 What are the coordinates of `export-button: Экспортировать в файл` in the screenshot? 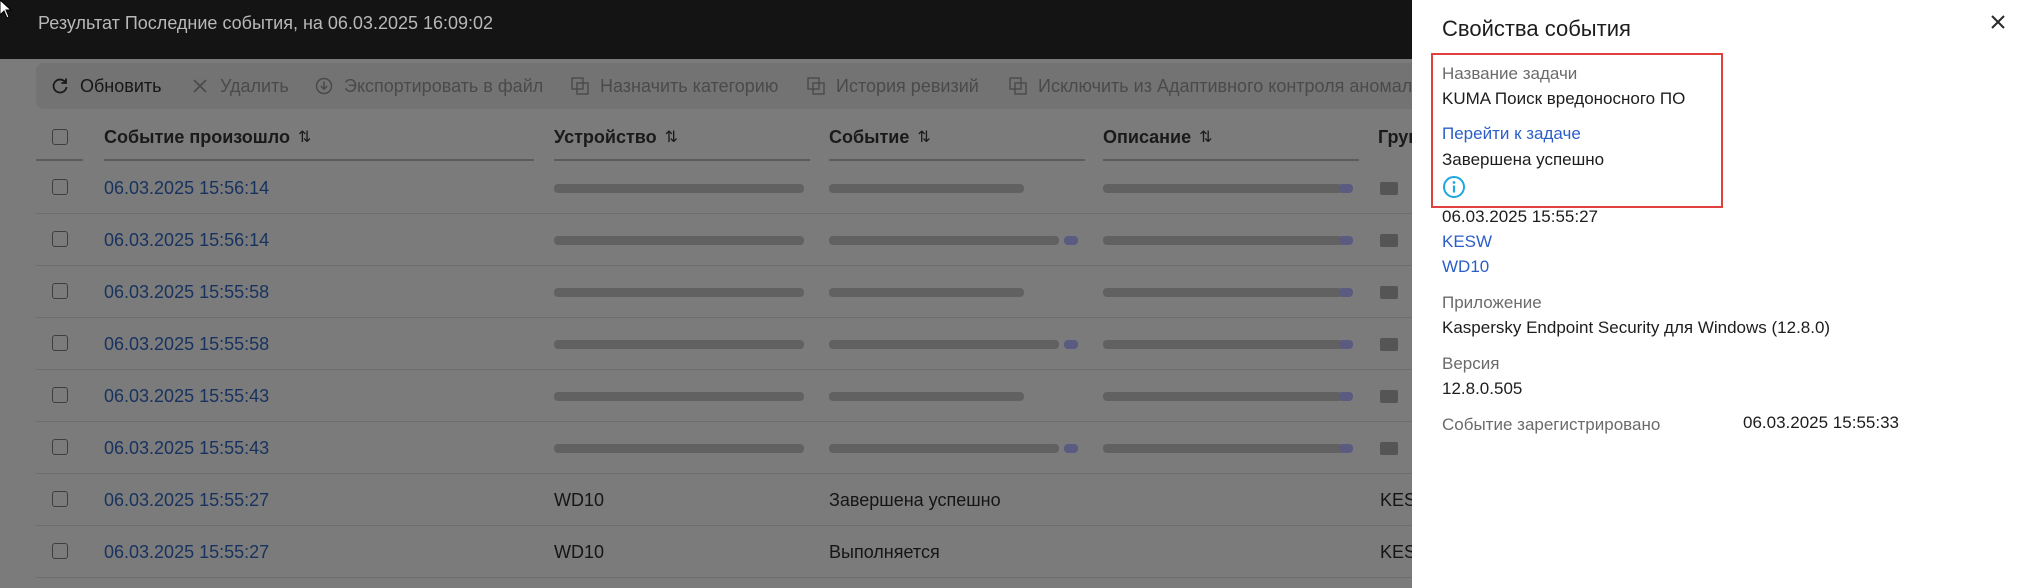 It's located at (428, 86).